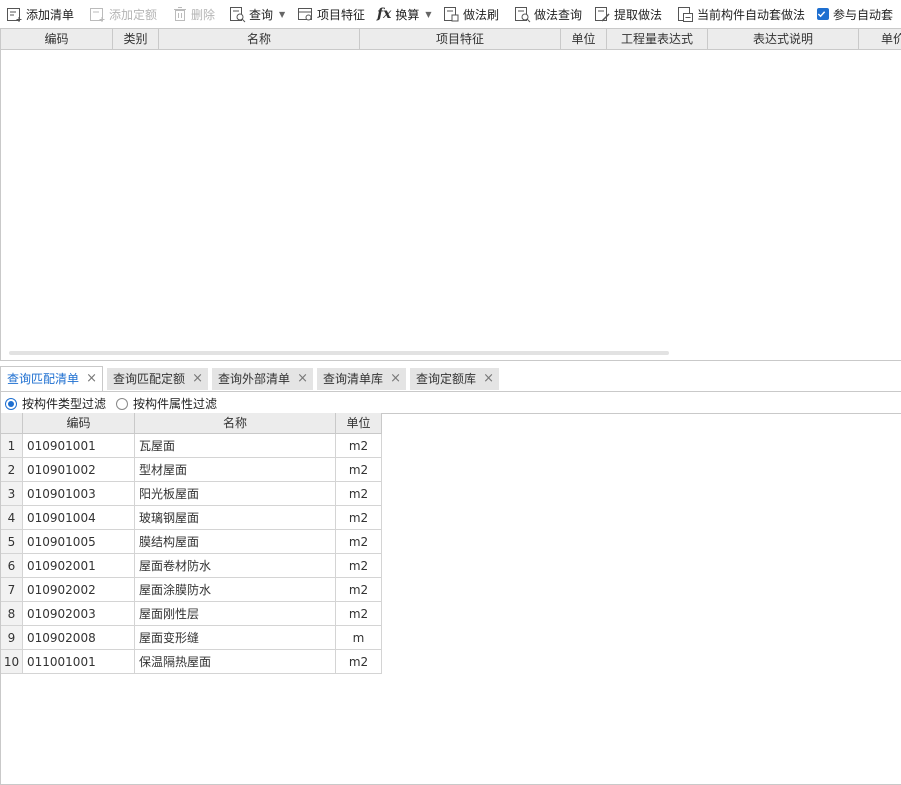  I want to click on tab-external-list: 查询外部清单 ×, so click(262, 379).